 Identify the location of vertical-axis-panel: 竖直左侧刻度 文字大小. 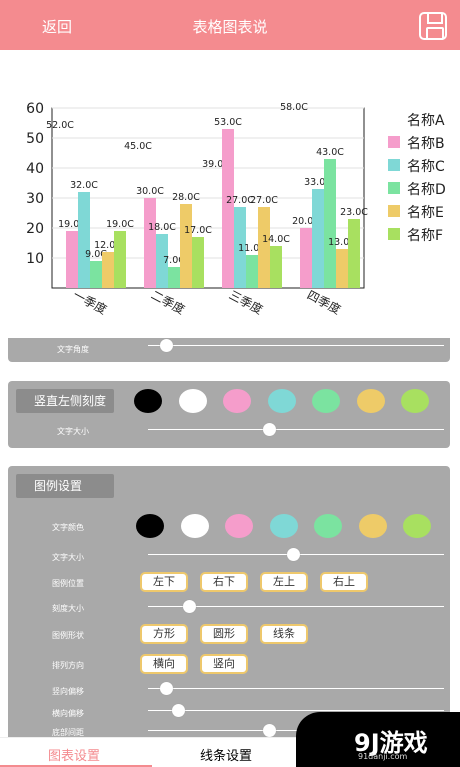
(229, 414).